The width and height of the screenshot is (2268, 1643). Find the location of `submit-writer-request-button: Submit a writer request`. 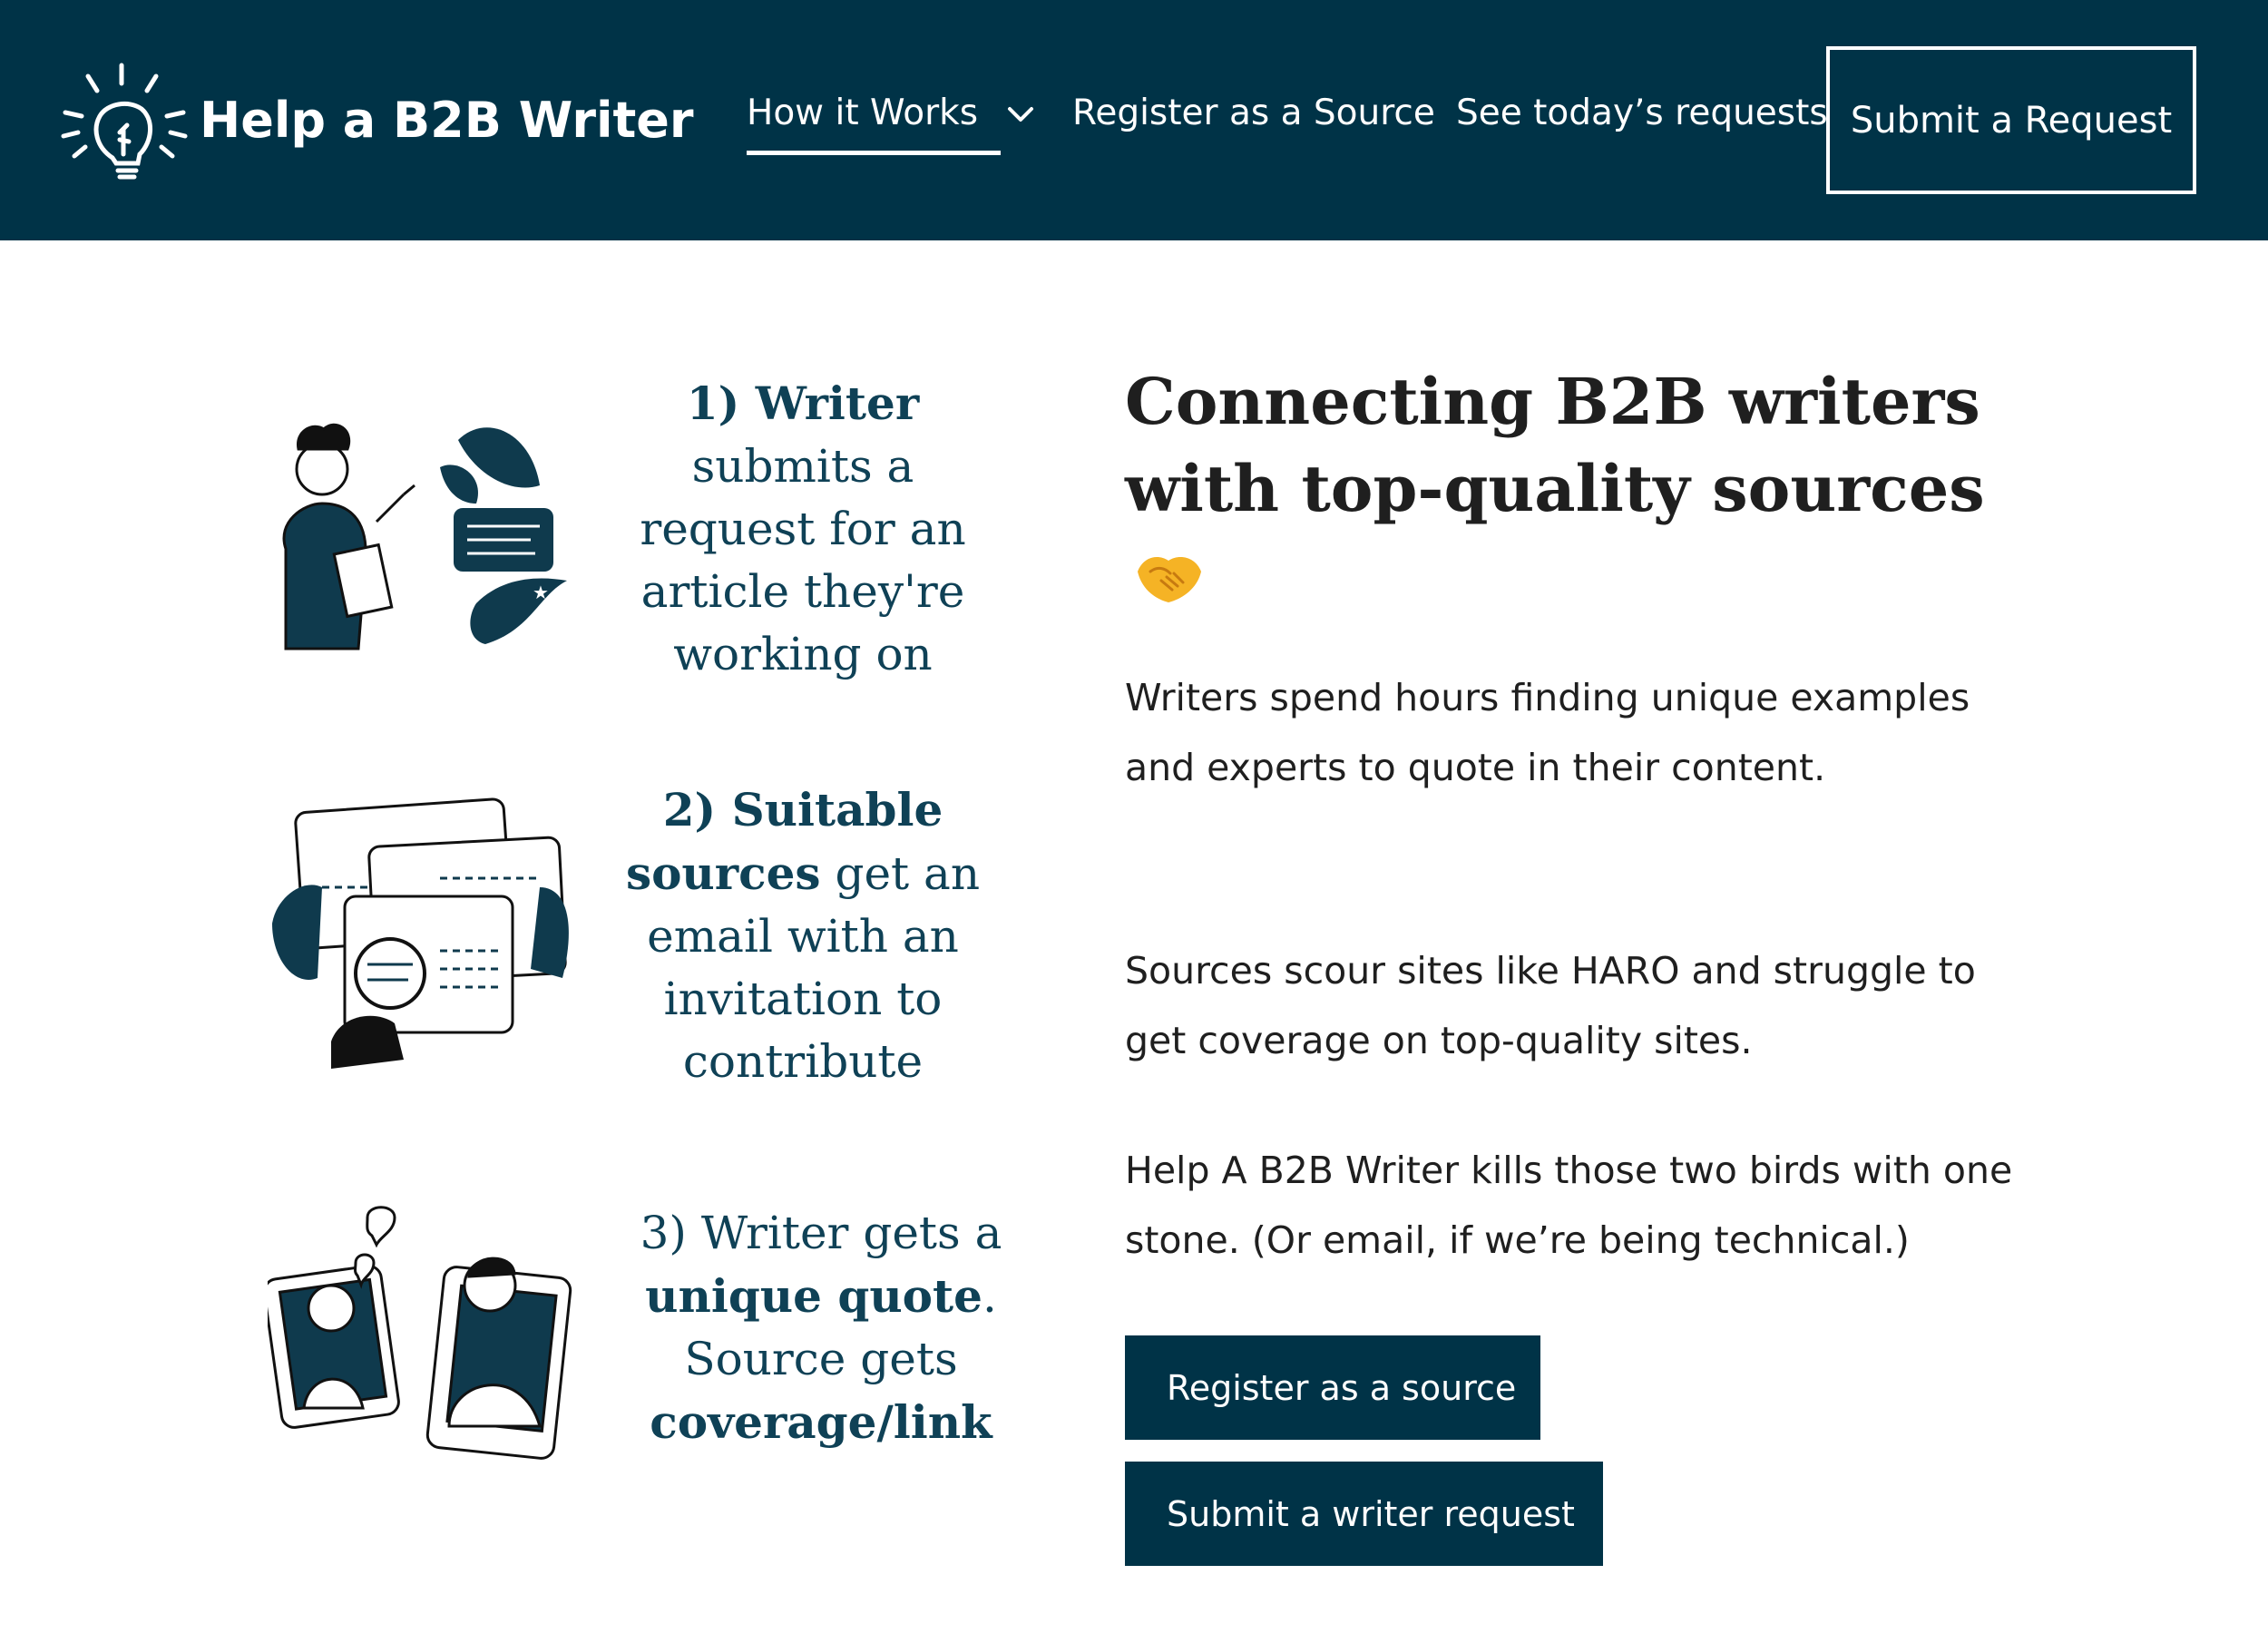

submit-writer-request-button: Submit a writer request is located at coordinates (1364, 1514).